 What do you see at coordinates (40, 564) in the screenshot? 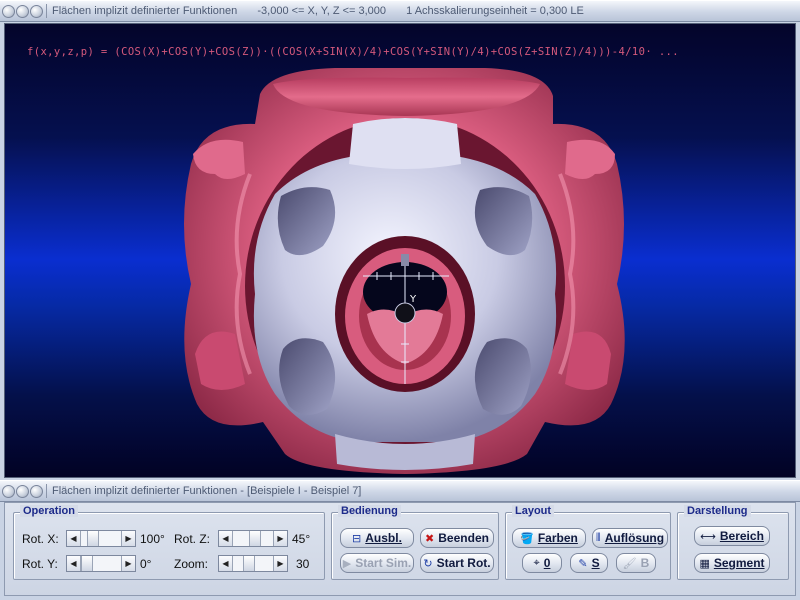
I see `rot-y-label: Rot. Y:` at bounding box center [40, 564].